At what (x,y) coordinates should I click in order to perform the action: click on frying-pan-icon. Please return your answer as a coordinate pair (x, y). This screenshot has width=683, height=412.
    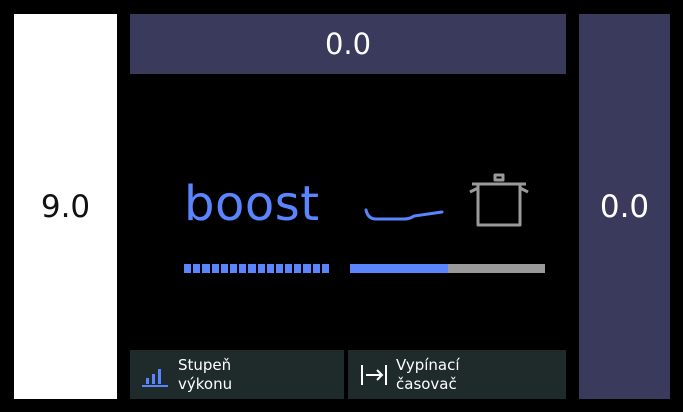
    Looking at the image, I should click on (404, 213).